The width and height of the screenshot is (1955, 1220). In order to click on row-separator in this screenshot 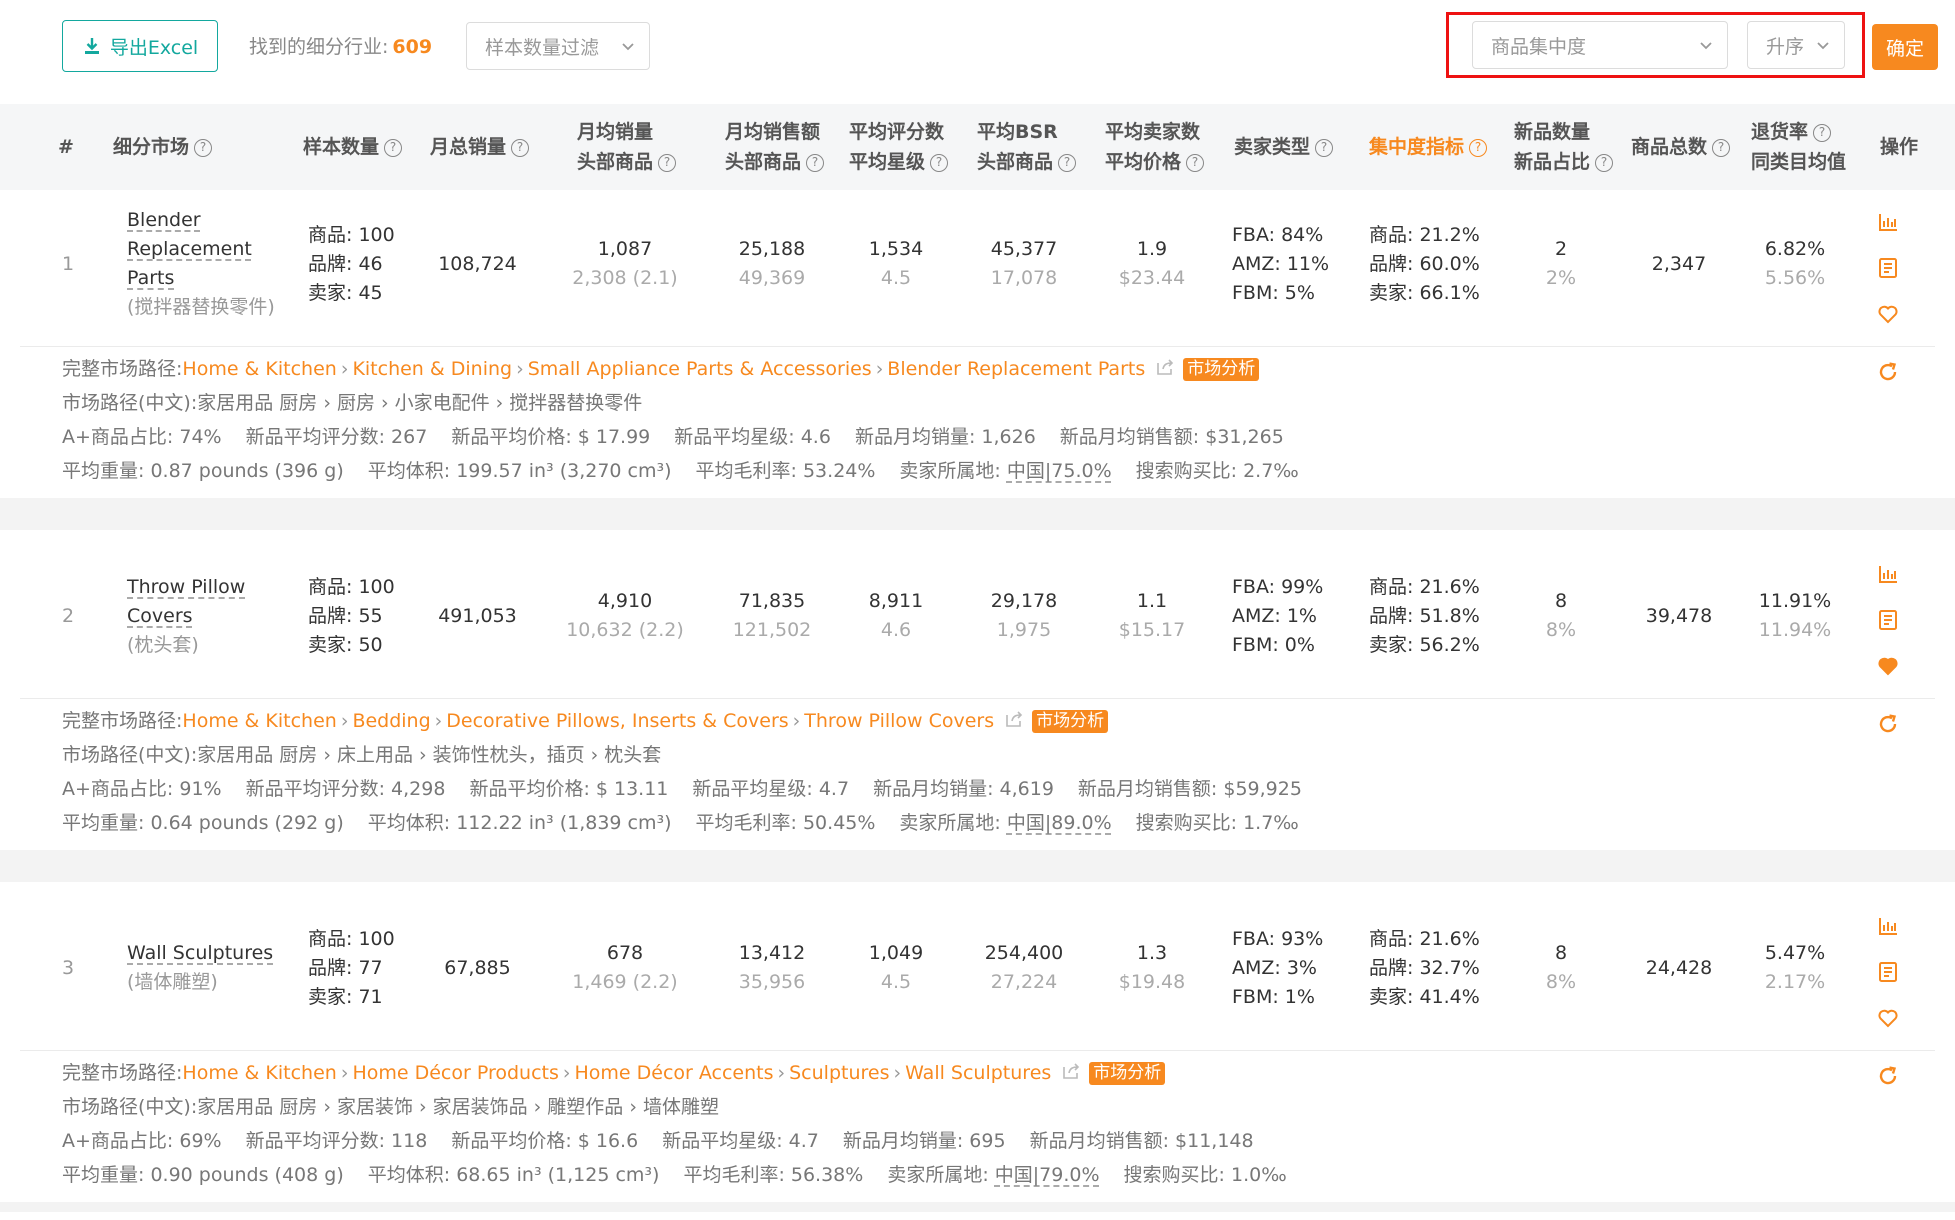, I will do `click(977, 514)`.